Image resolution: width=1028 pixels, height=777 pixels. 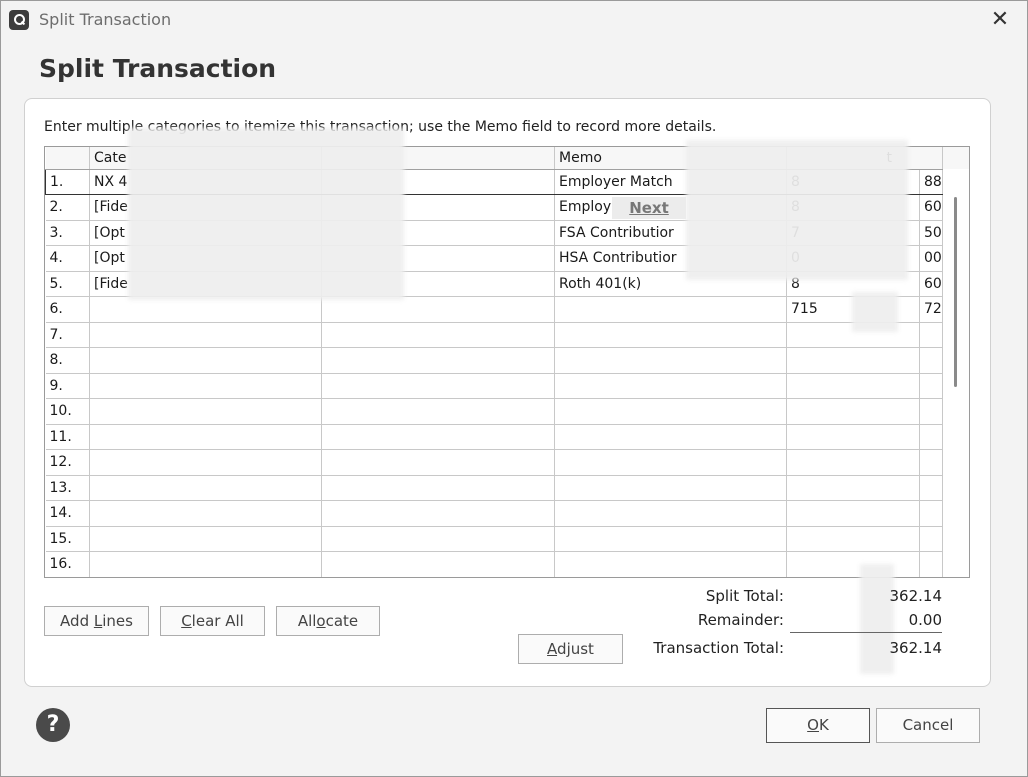 I want to click on row-number: 7., so click(x=67, y=335).